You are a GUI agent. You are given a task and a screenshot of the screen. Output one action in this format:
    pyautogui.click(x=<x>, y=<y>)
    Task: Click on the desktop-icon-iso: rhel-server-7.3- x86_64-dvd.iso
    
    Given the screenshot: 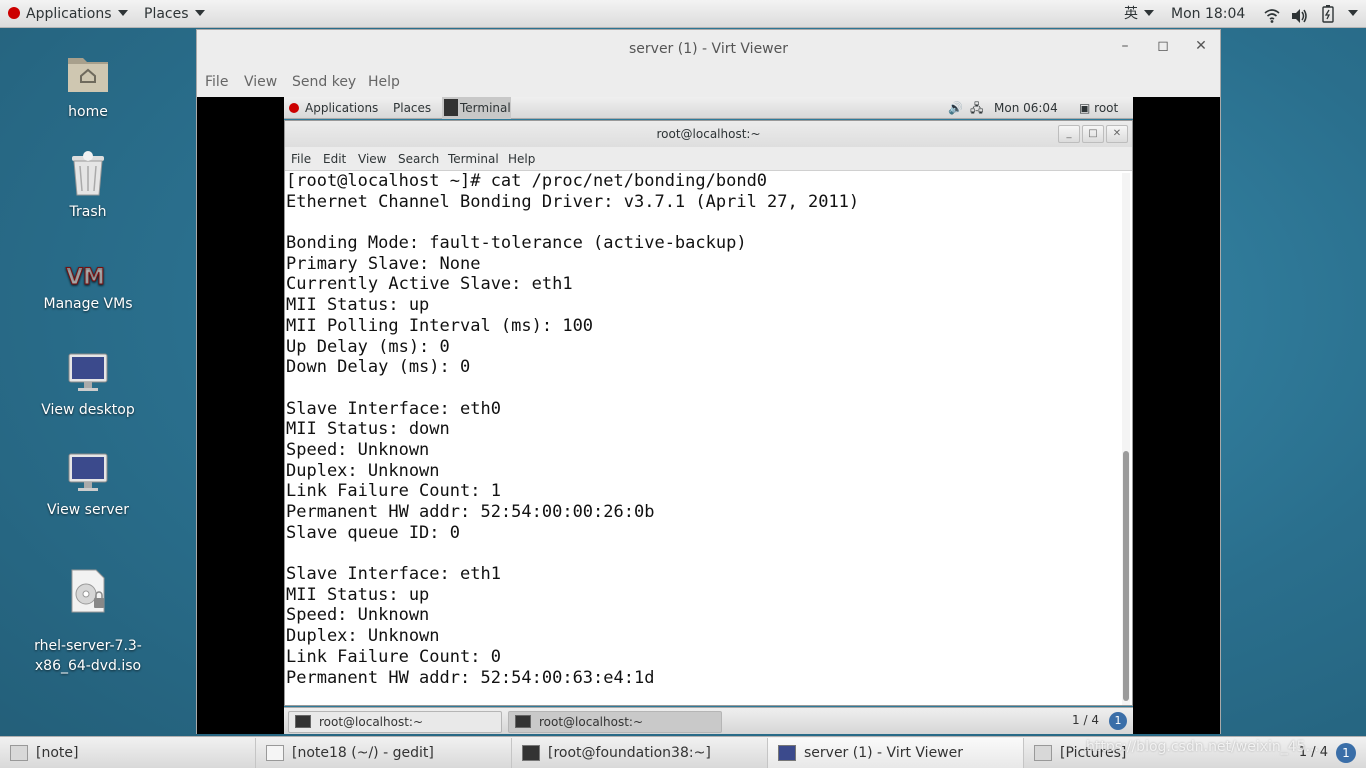 What is the action you would take?
    pyautogui.click(x=88, y=622)
    